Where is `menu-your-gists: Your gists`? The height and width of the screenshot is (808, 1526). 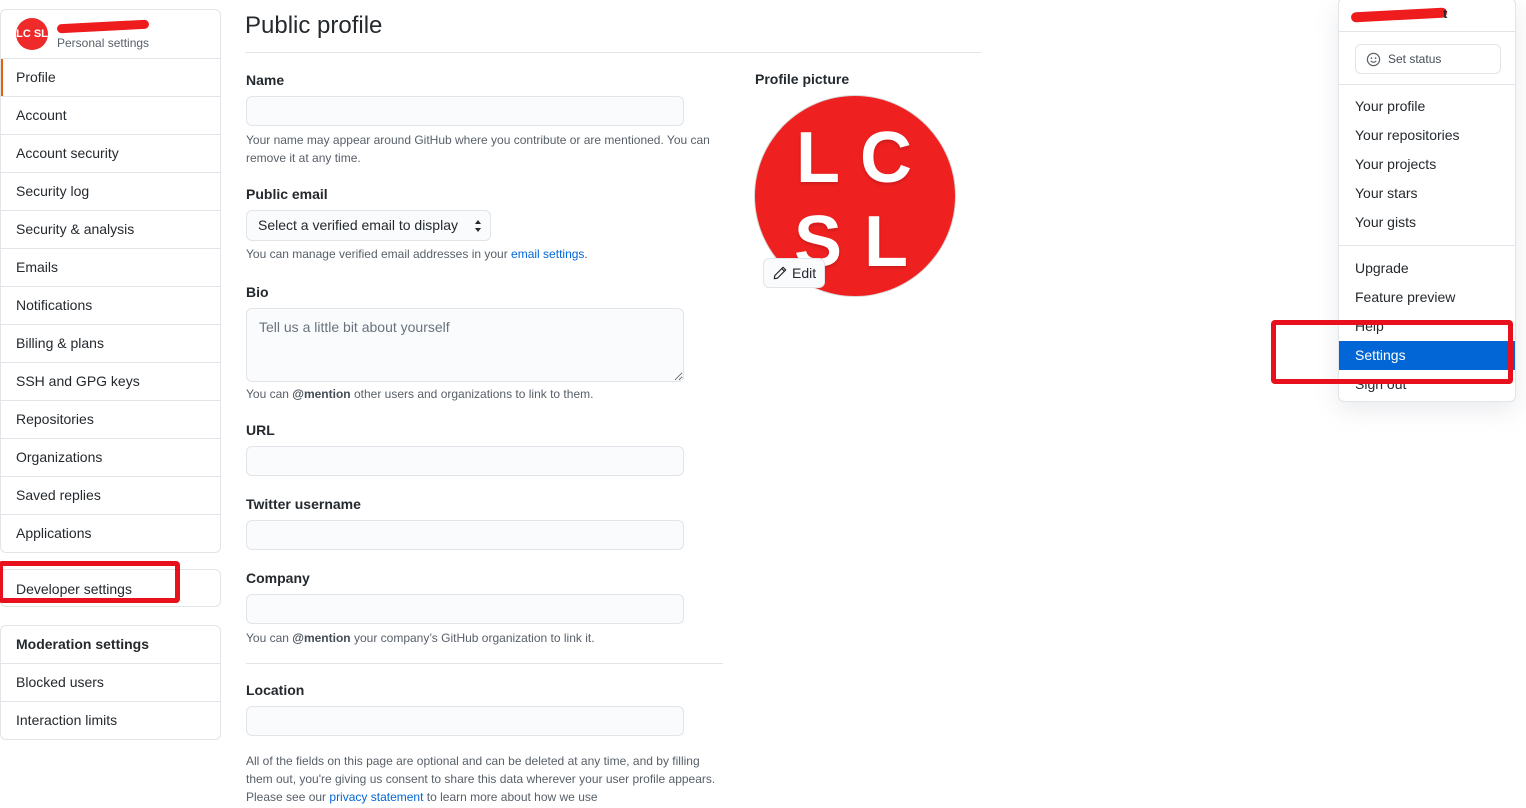
menu-your-gists: Your gists is located at coordinates (1427, 222).